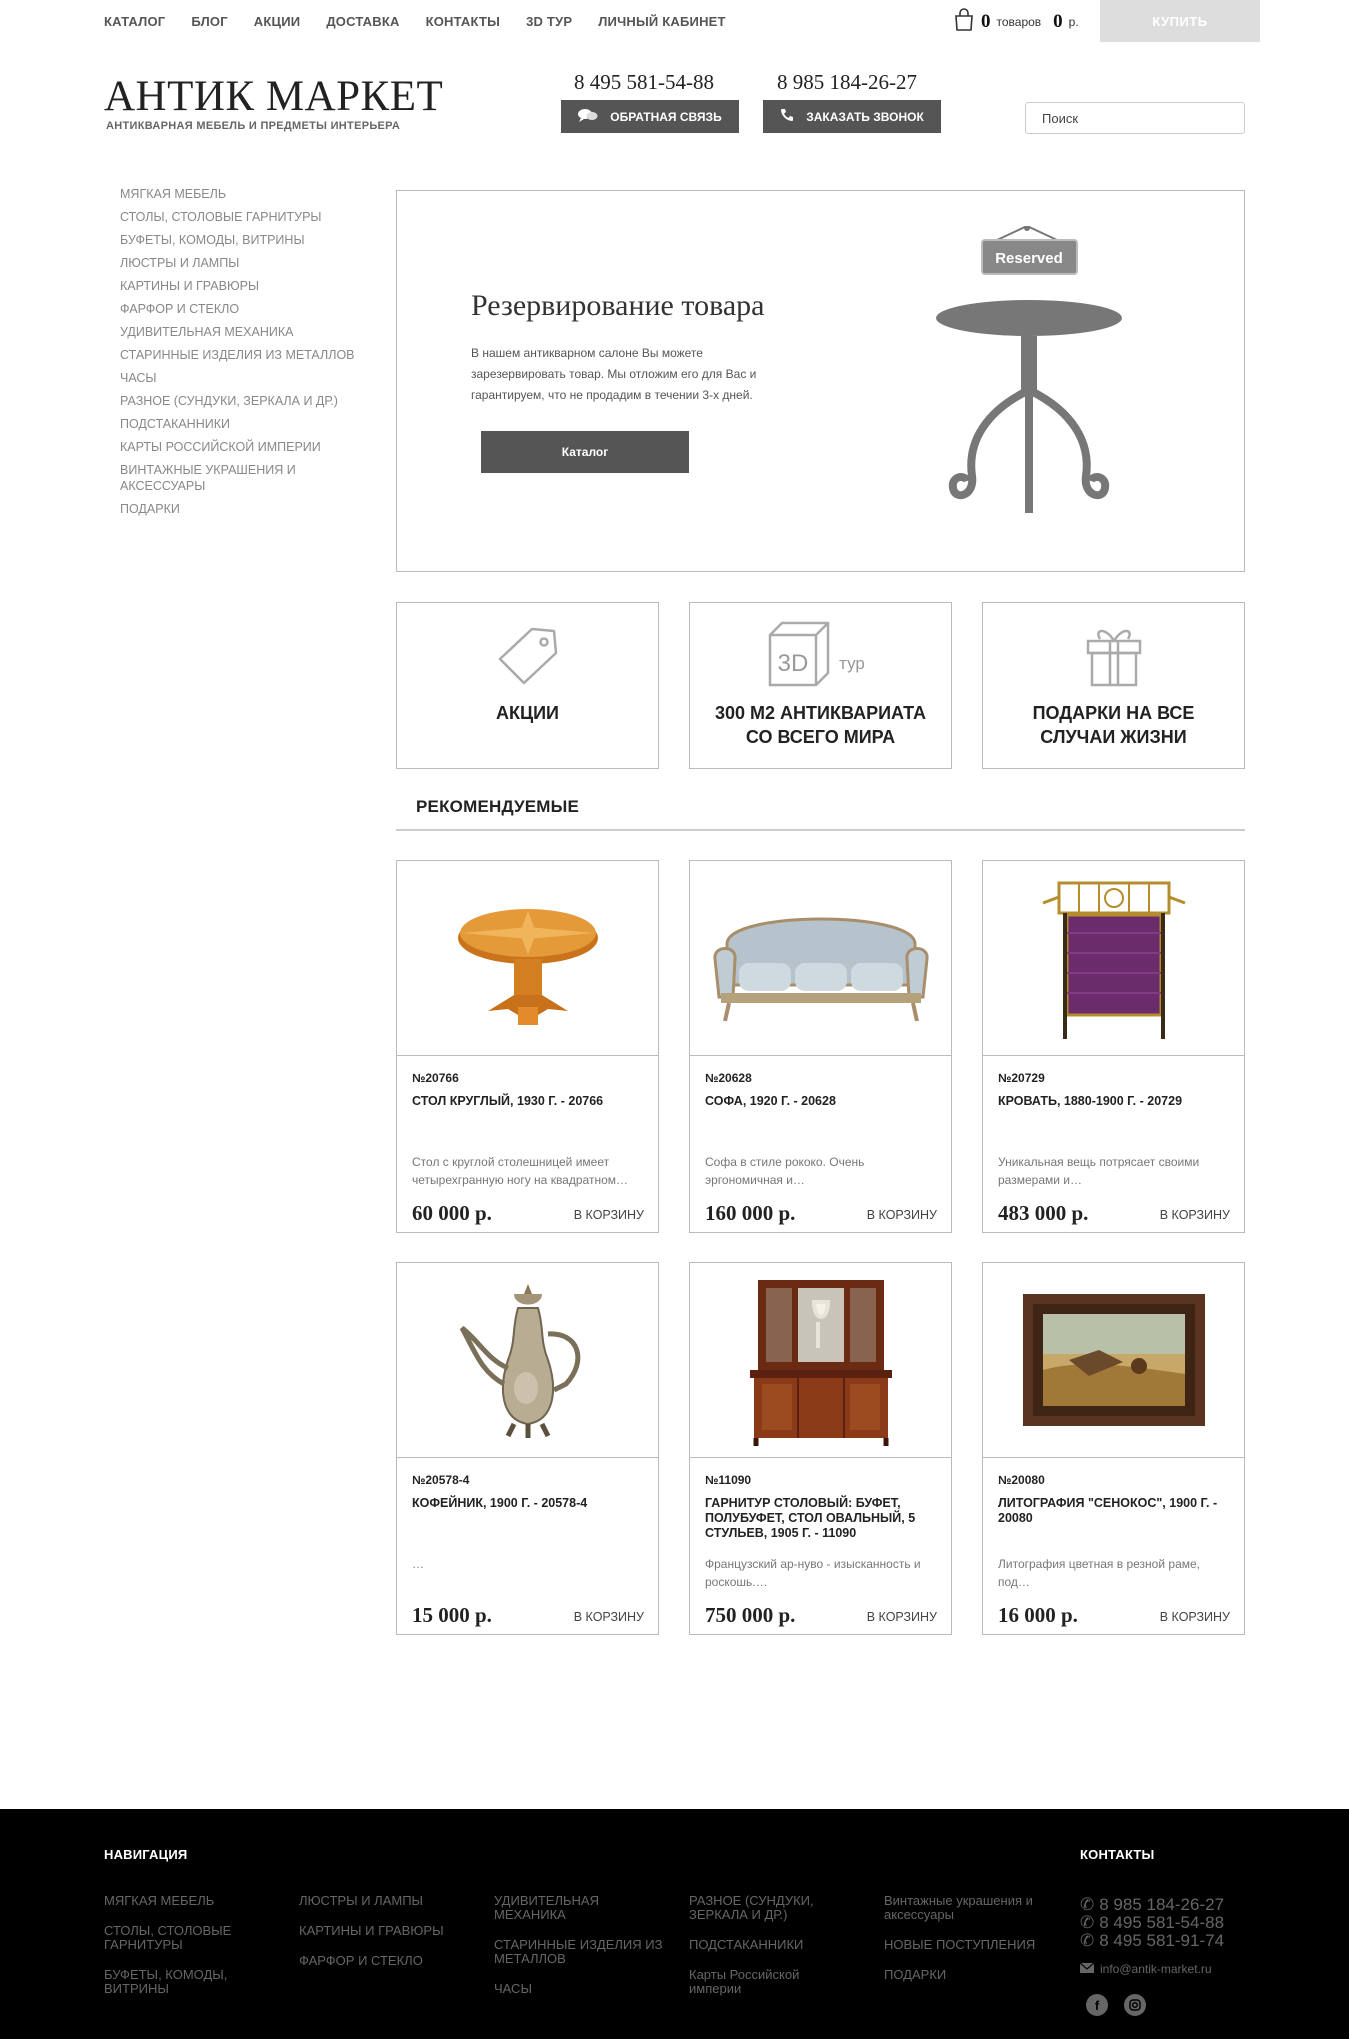 Image resolution: width=1349 pixels, height=2039 pixels. Describe the element at coordinates (1043, 1213) in the screenshot. I see `product-price: 483 000 р.` at that location.